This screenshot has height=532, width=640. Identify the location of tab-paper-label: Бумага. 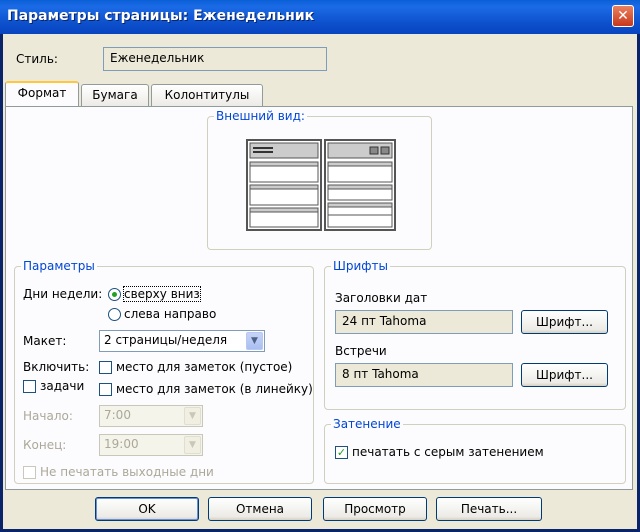
(115, 95).